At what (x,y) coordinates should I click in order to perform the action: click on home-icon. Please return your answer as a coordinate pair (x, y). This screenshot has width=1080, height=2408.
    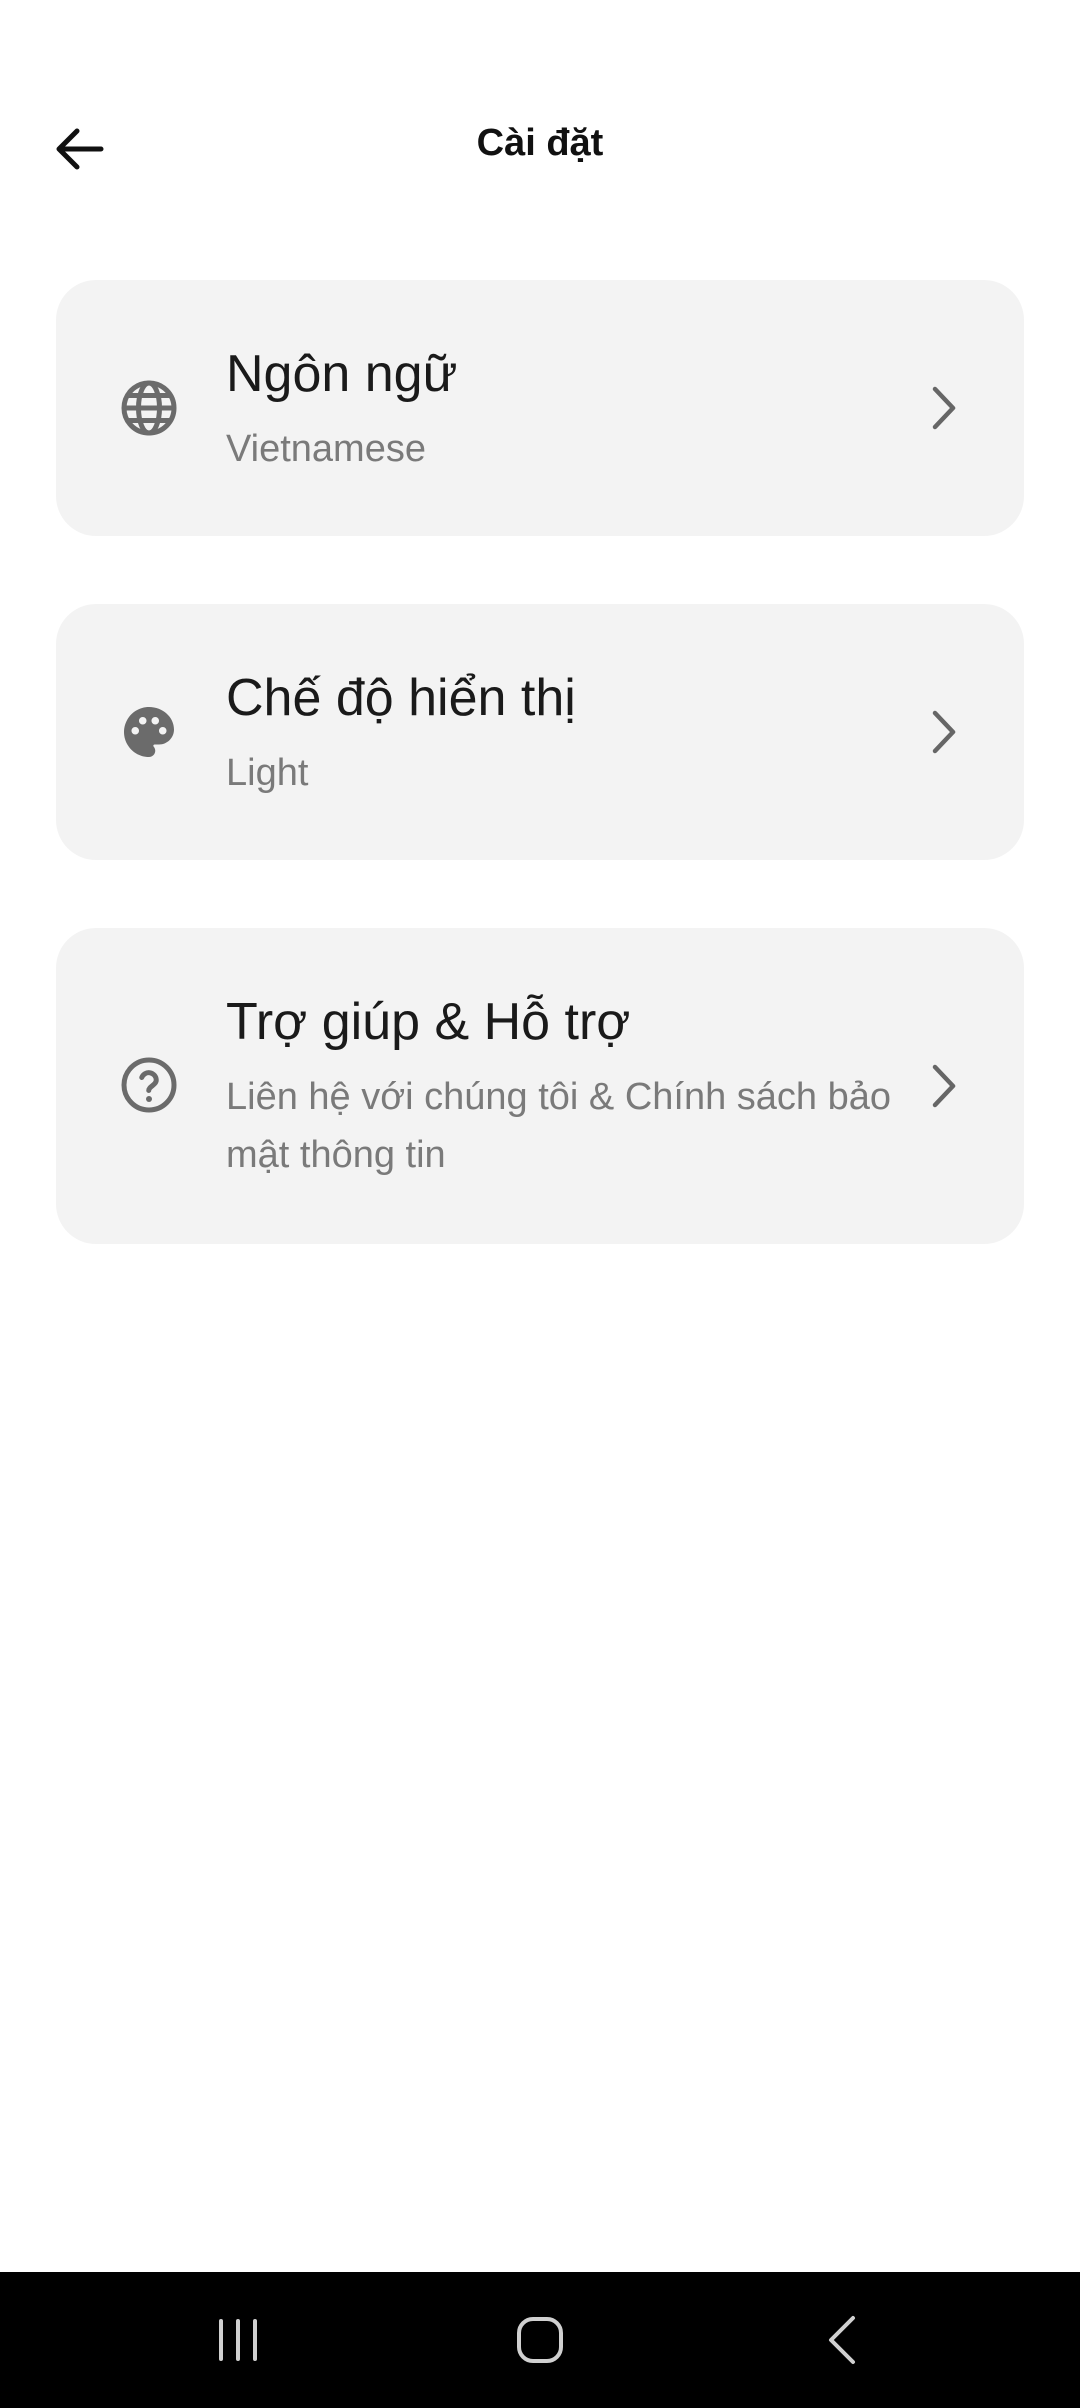
    Looking at the image, I should click on (540, 2340).